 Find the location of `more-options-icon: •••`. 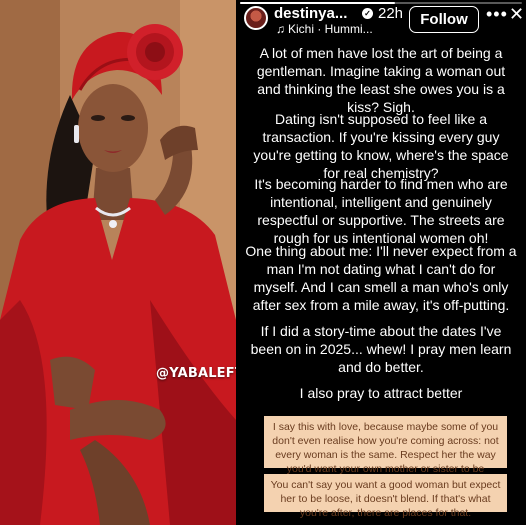

more-options-icon: ••• is located at coordinates (497, 14).